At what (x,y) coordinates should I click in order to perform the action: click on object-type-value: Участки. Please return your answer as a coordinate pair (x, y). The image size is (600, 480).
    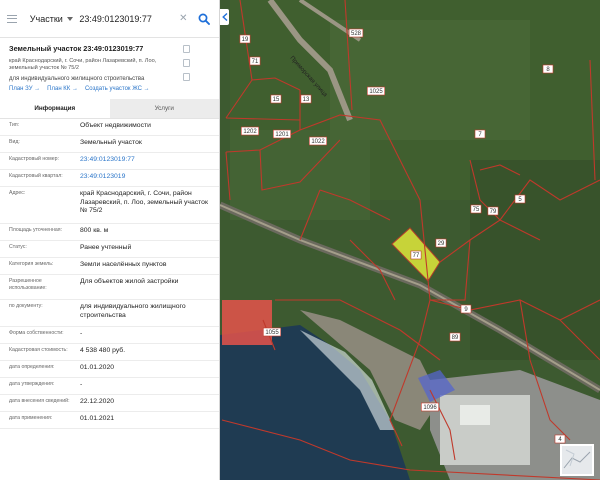
    Looking at the image, I should click on (46, 18).